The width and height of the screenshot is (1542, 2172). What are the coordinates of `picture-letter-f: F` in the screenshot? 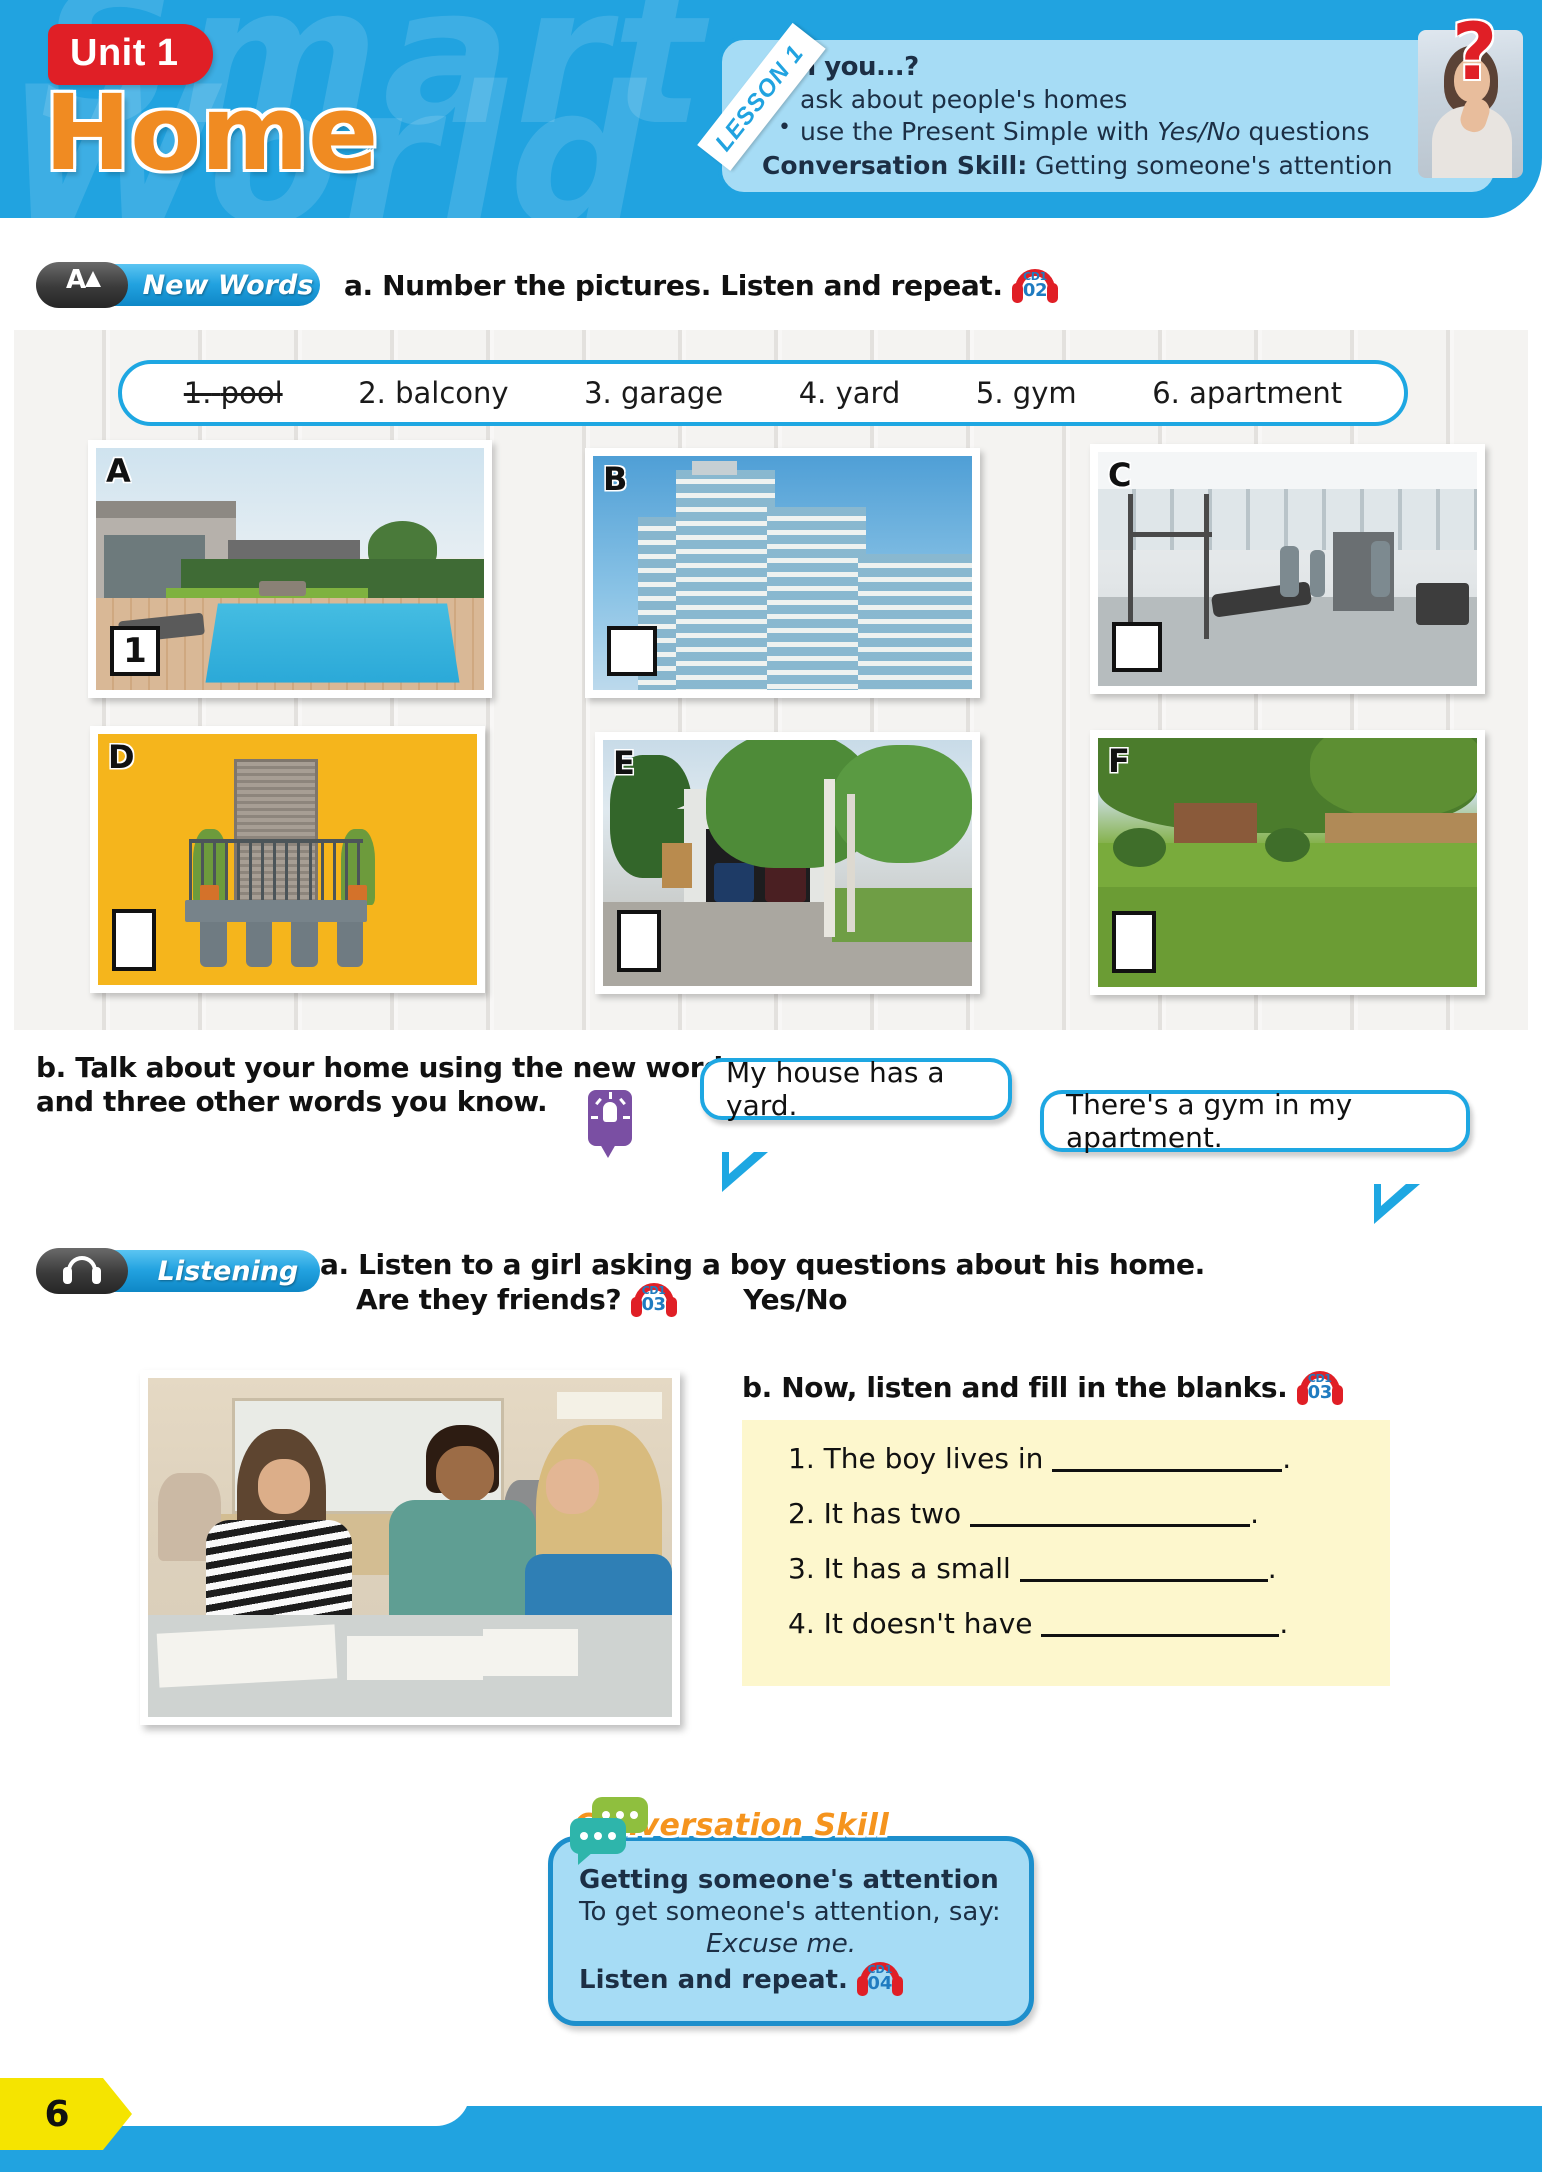 It's located at (1119, 761).